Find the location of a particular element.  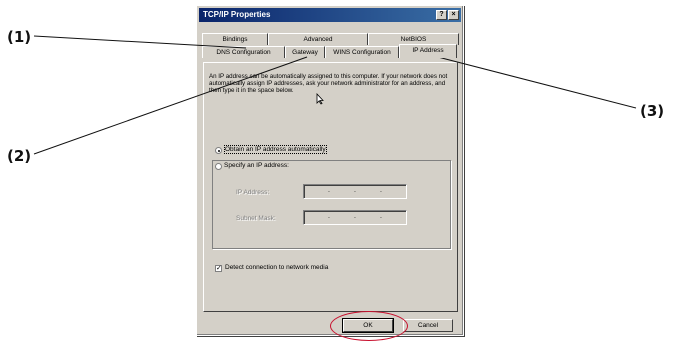

tab-ip-address: IP Address is located at coordinates (428, 51).